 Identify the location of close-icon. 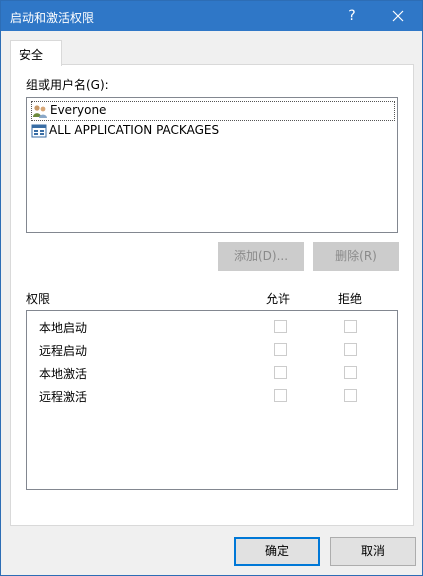
(398, 16).